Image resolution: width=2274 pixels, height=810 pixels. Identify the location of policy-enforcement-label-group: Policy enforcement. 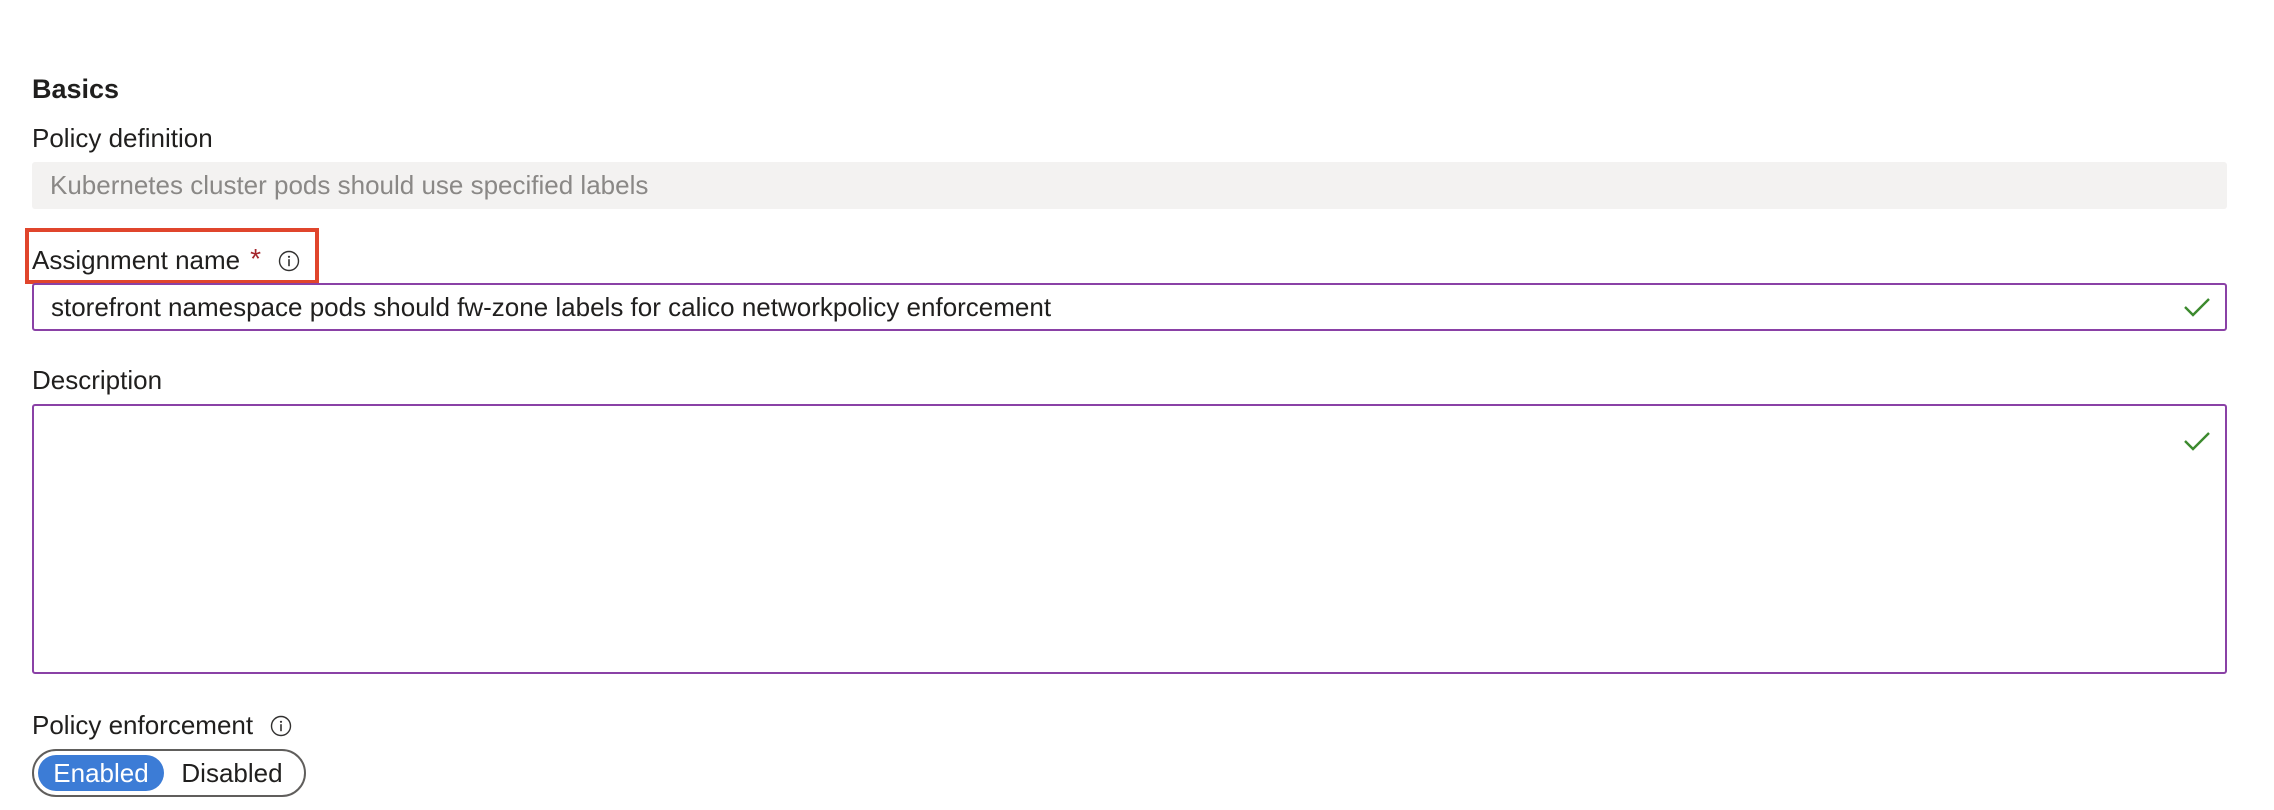
(162, 725).